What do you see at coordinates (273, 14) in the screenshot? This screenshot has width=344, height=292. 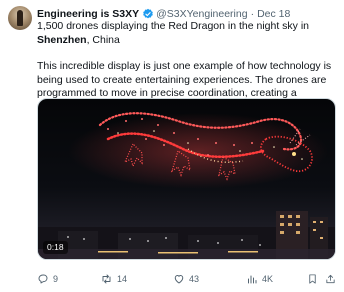 I see `tweet-date: Dec 18` at bounding box center [273, 14].